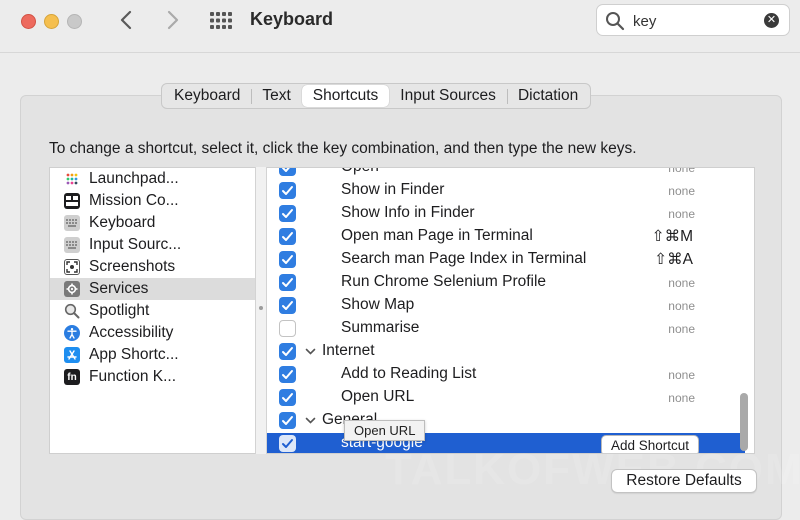 This screenshot has height=520, width=800. I want to click on shortcut-row: Show Info in Finder none, so click(506, 214).